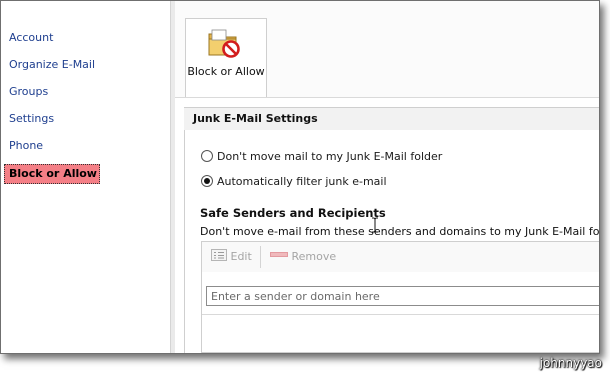 Image resolution: width=610 pixels, height=373 pixels. What do you see at coordinates (241, 256) in the screenshot?
I see `edit-label: Edit` at bounding box center [241, 256].